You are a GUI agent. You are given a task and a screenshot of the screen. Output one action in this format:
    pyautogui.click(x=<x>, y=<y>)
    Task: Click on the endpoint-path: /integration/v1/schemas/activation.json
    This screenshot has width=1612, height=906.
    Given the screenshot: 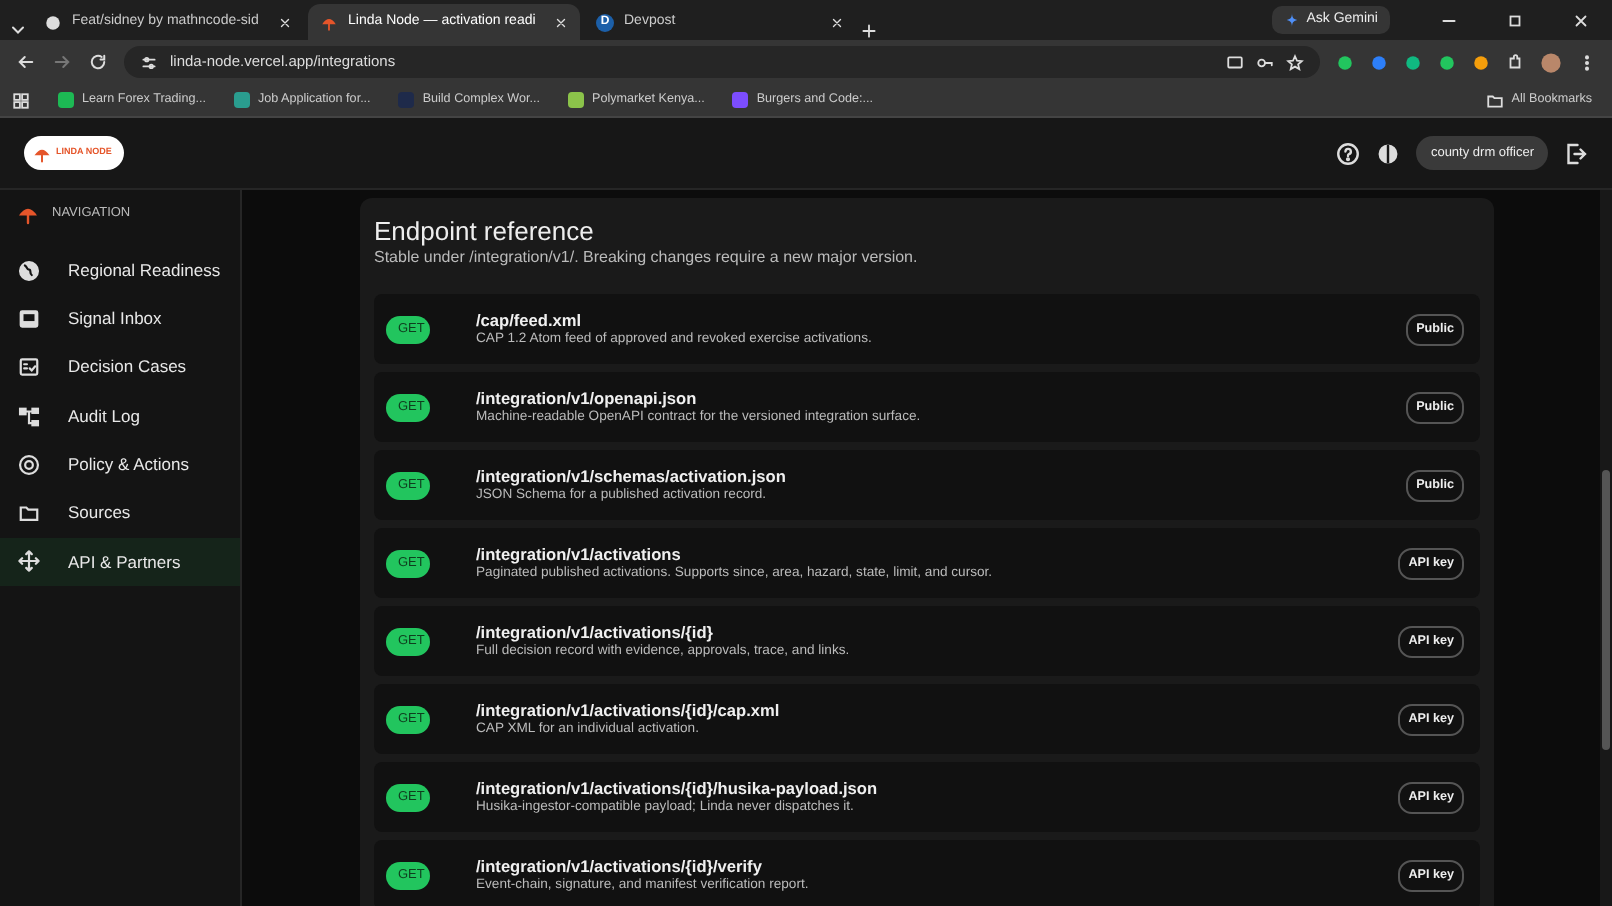 What is the action you would take?
    pyautogui.click(x=632, y=476)
    